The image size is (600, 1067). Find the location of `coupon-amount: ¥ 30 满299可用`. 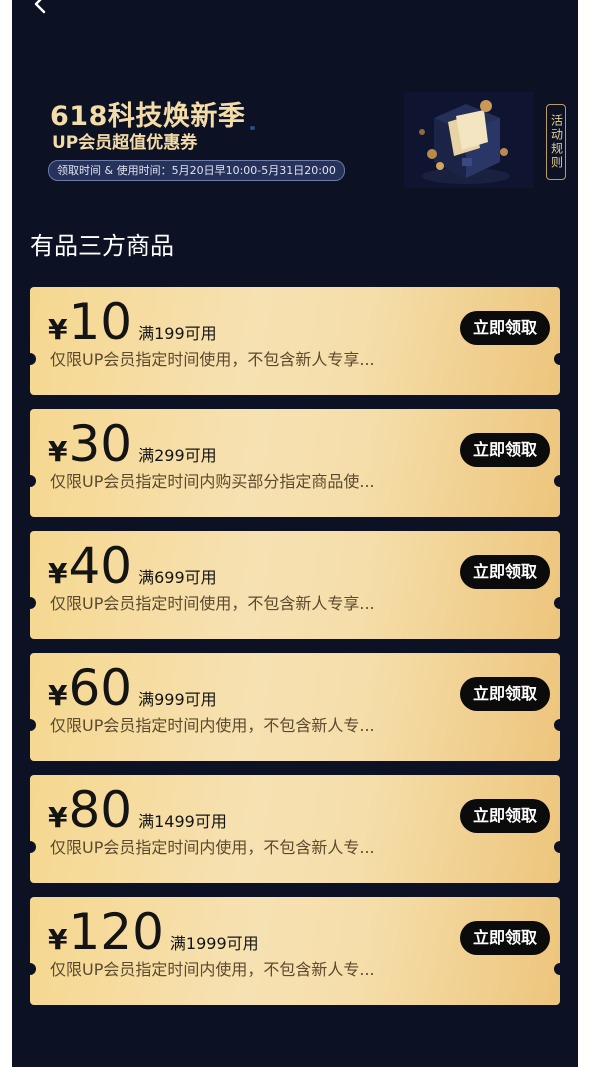

coupon-amount: ¥ 30 满299可用 is located at coordinates (132, 444).